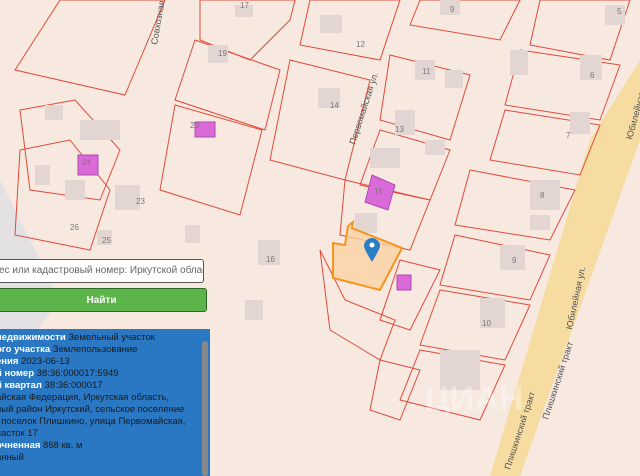  What do you see at coordinates (12, 457) in the screenshot?
I see `info-value: анный` at bounding box center [12, 457].